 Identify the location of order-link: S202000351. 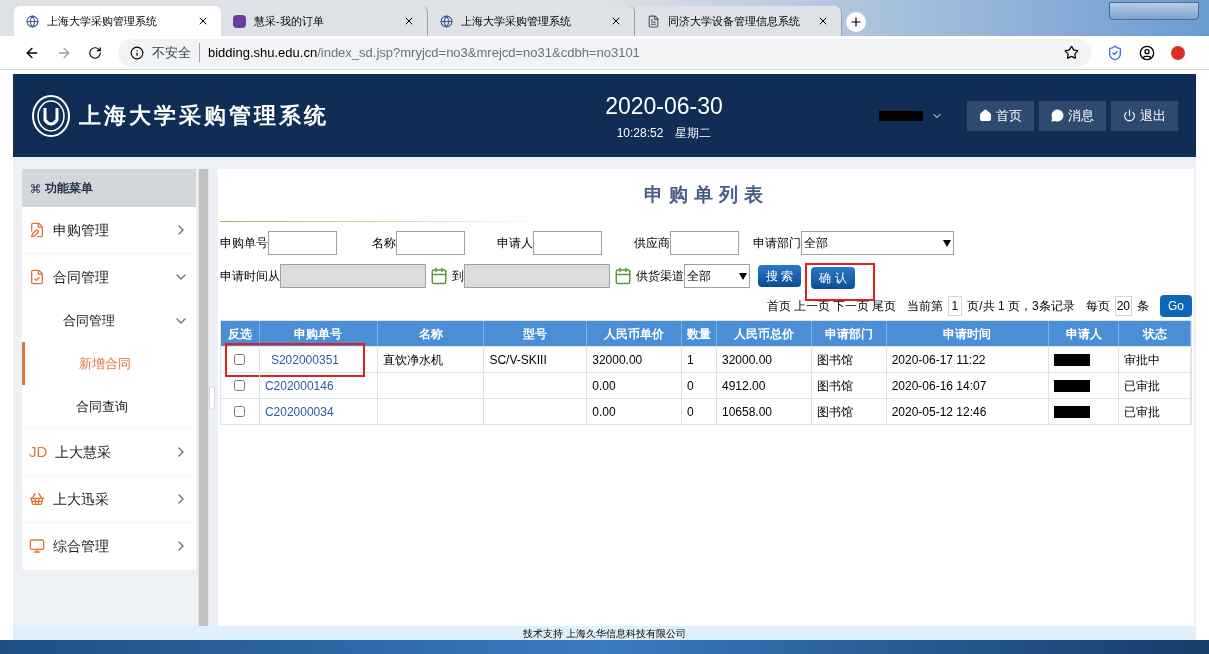
(304, 359).